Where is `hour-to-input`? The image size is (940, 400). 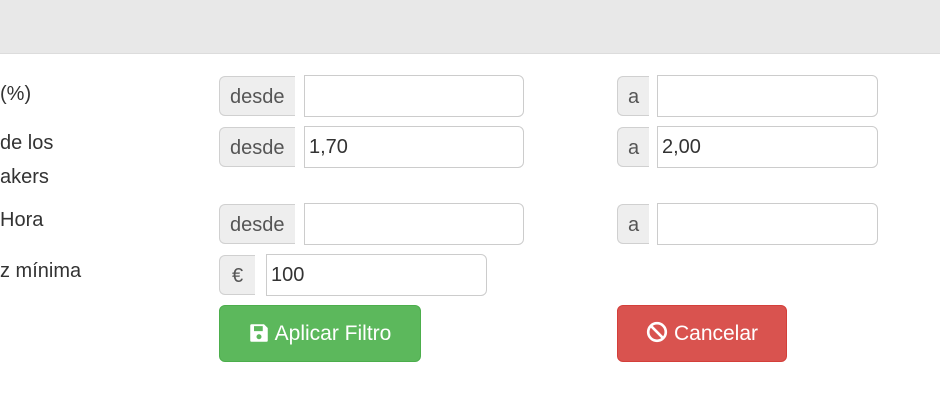
hour-to-input is located at coordinates (767, 224).